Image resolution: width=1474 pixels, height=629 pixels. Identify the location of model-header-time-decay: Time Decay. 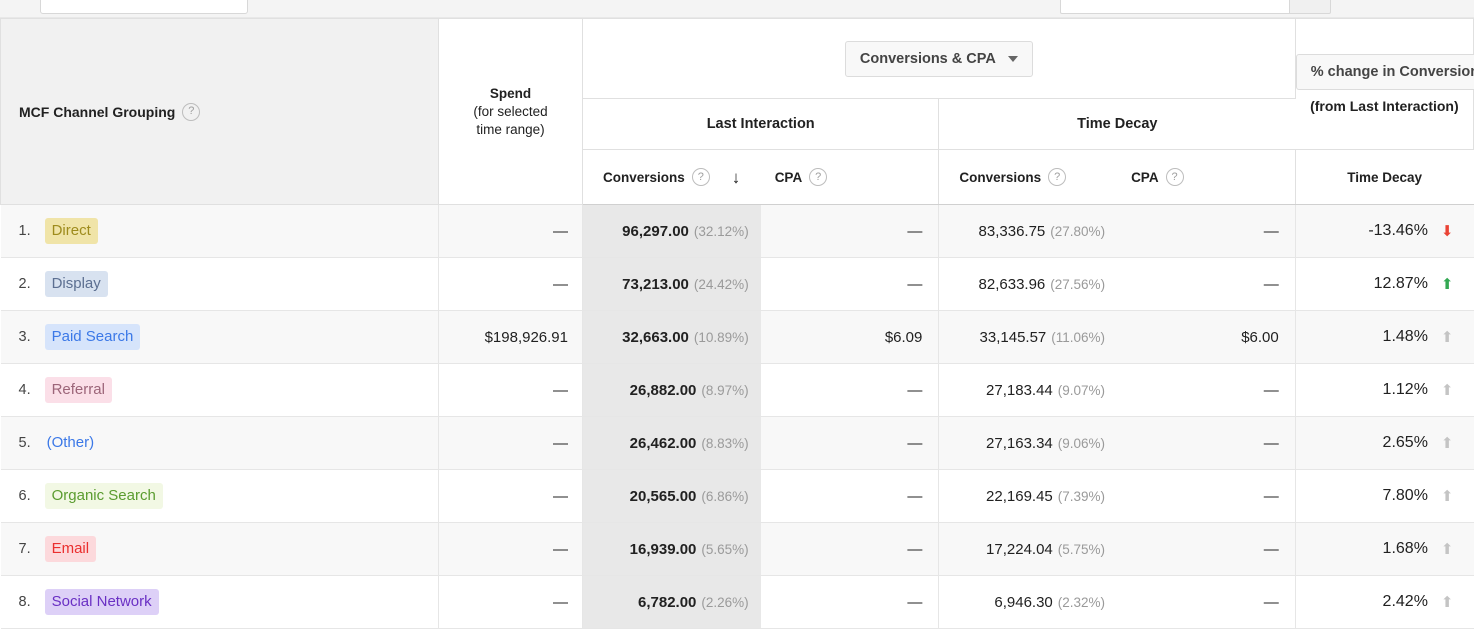
(1117, 124).